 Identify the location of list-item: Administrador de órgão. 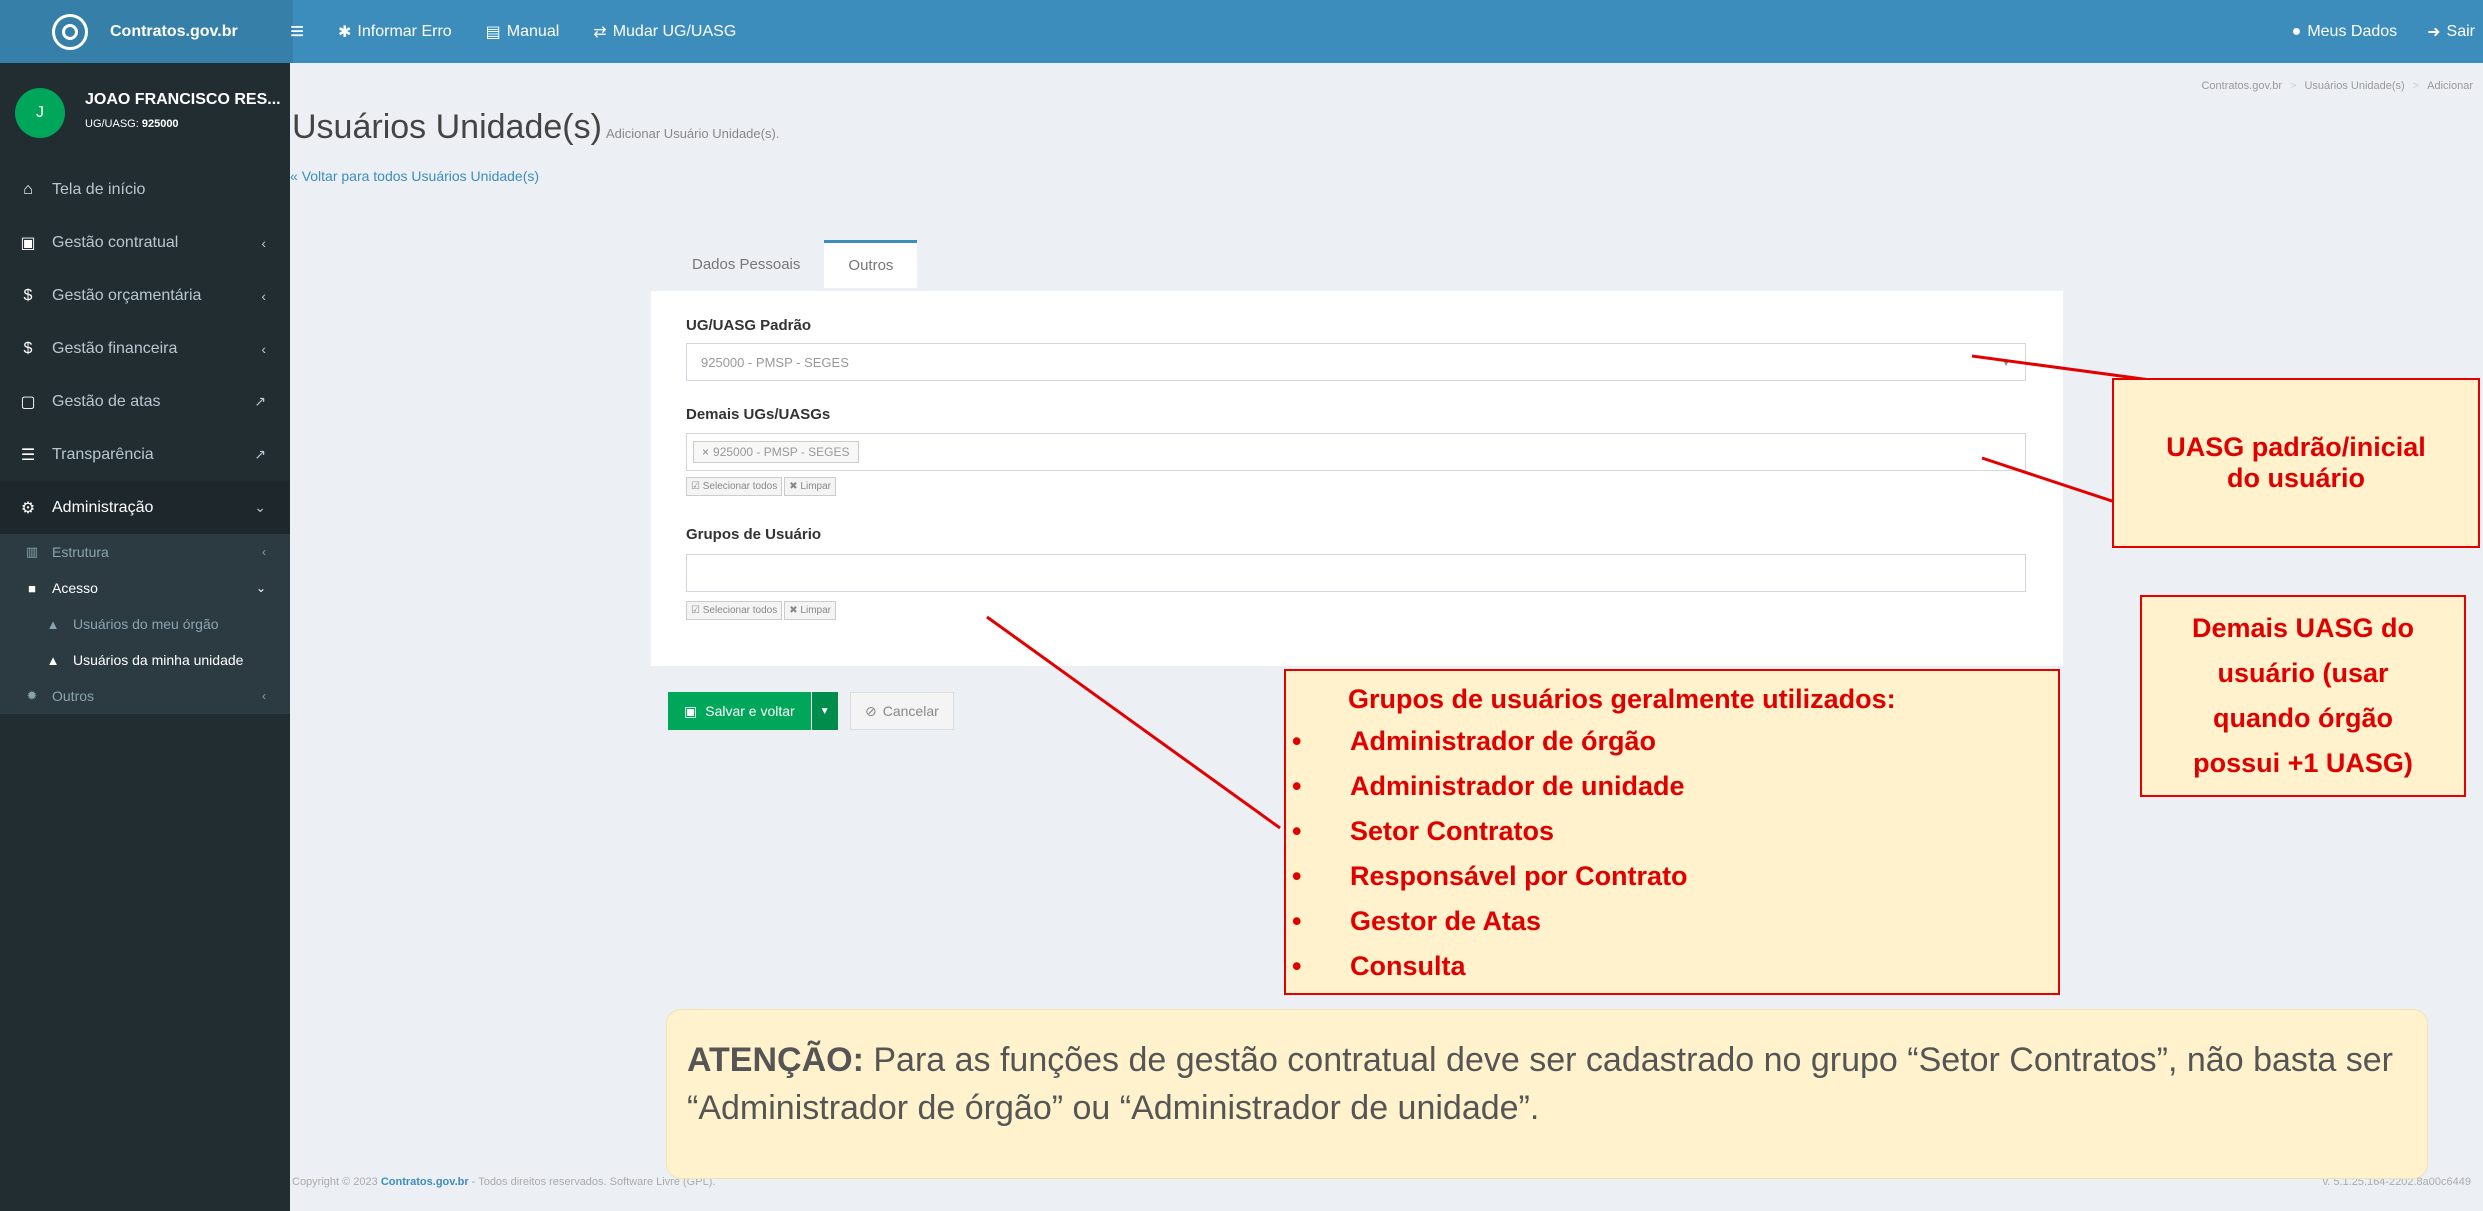
(1672, 741).